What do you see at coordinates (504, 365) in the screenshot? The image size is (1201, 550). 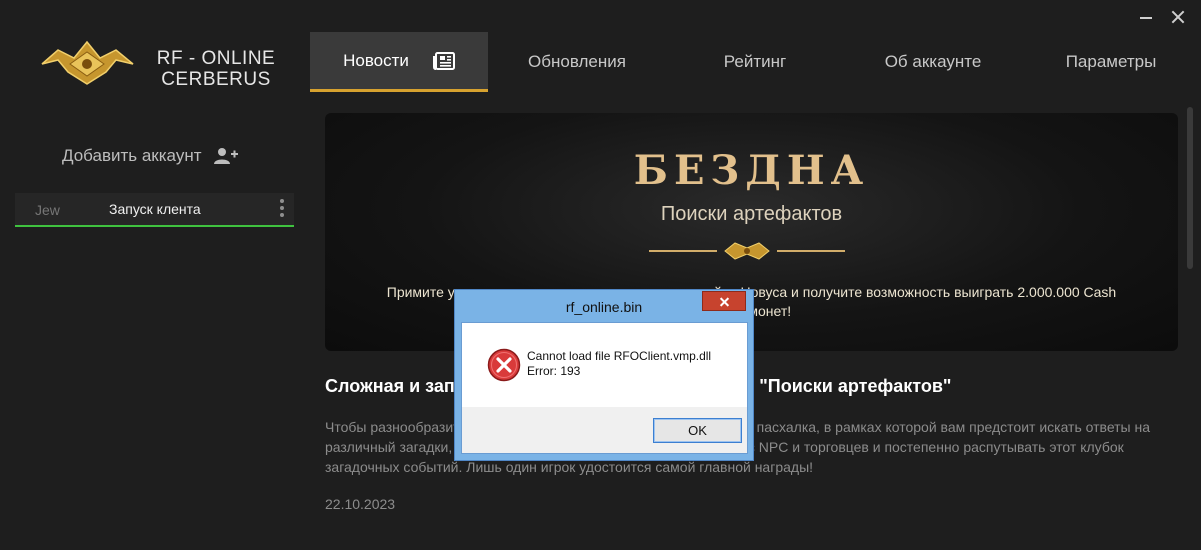 I see `error-icon` at bounding box center [504, 365].